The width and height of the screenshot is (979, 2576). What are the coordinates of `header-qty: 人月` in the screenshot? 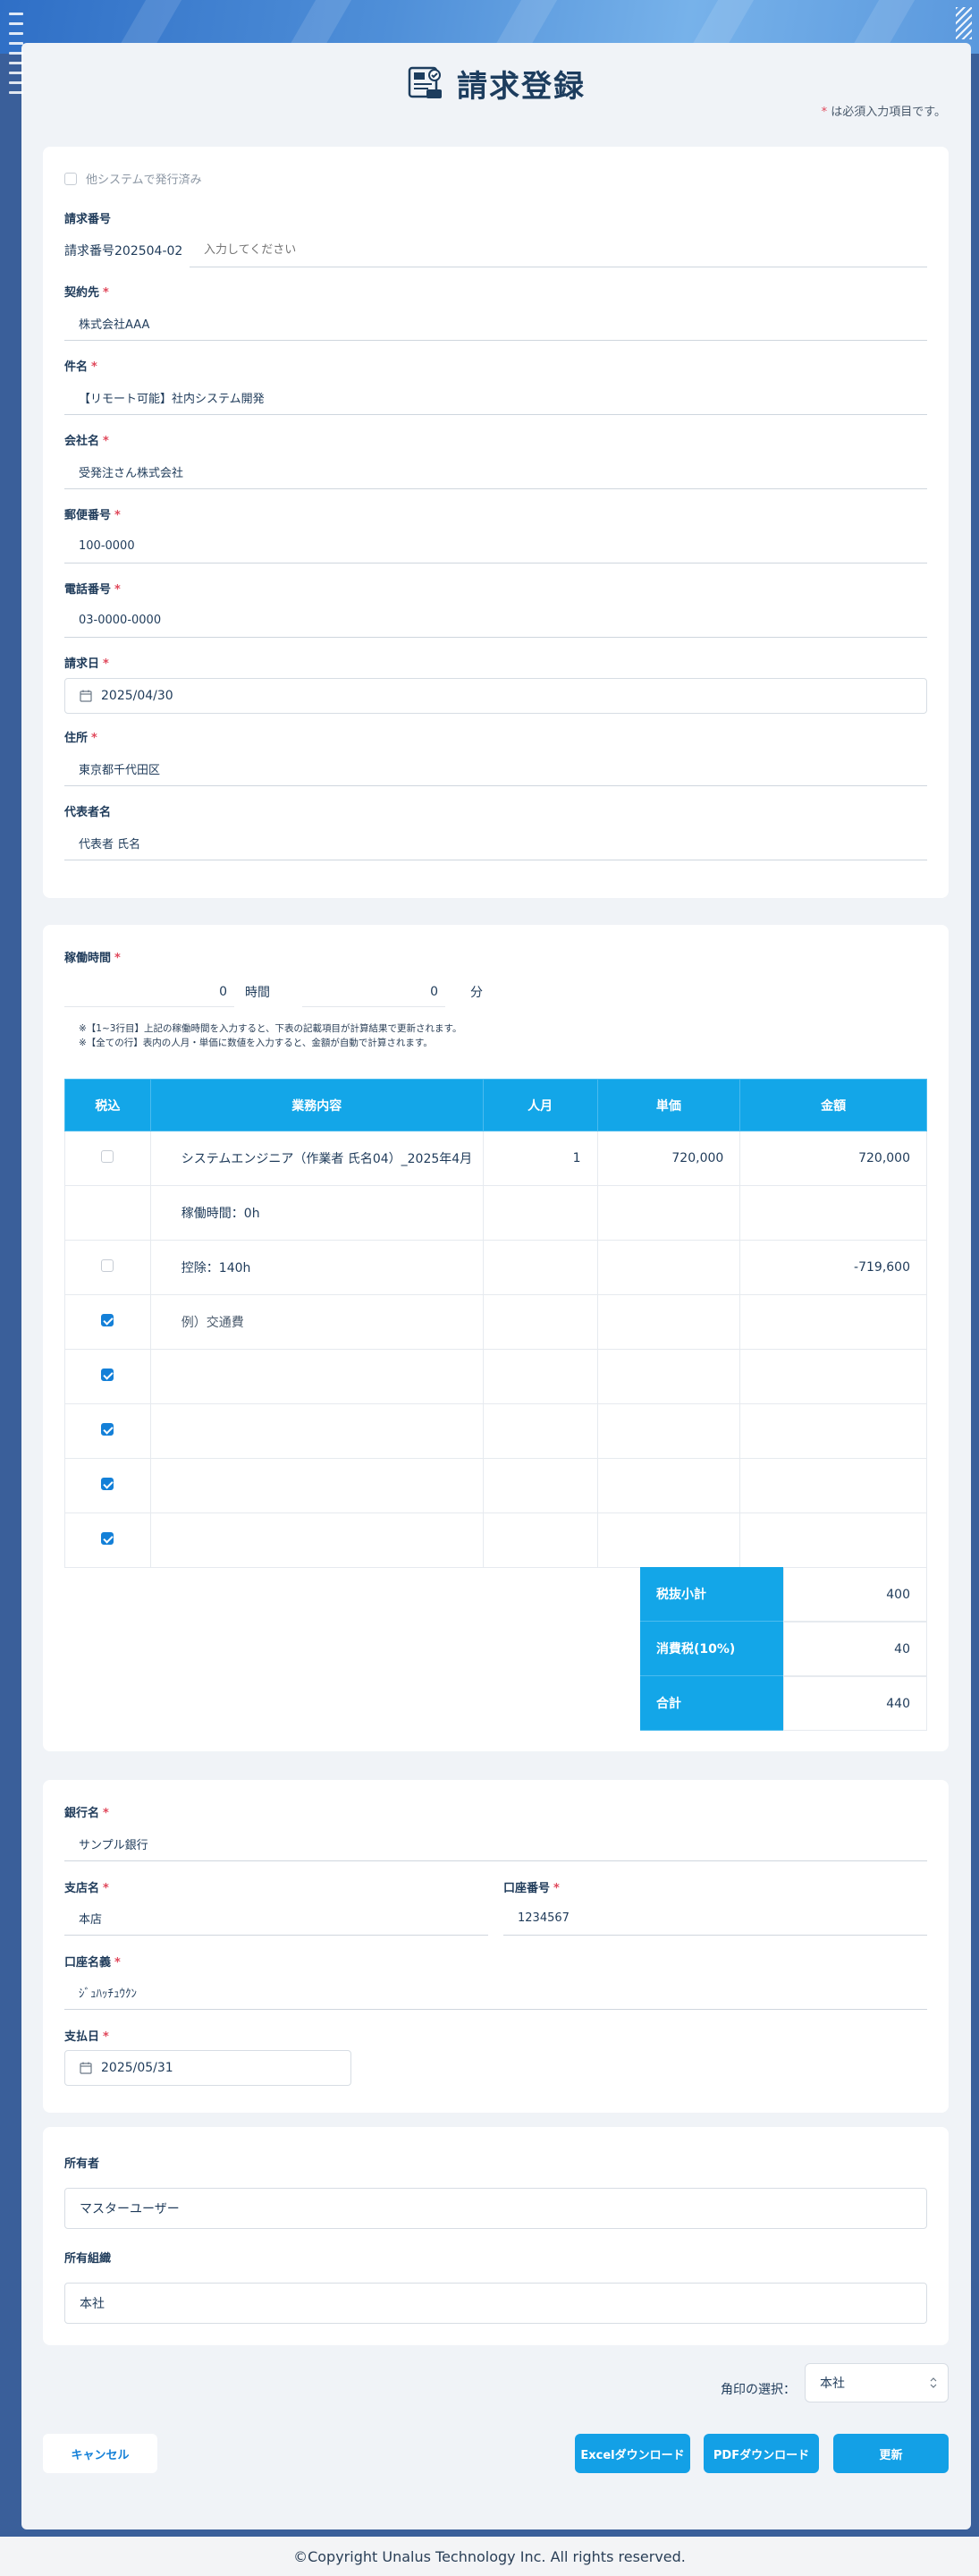 It's located at (540, 1105).